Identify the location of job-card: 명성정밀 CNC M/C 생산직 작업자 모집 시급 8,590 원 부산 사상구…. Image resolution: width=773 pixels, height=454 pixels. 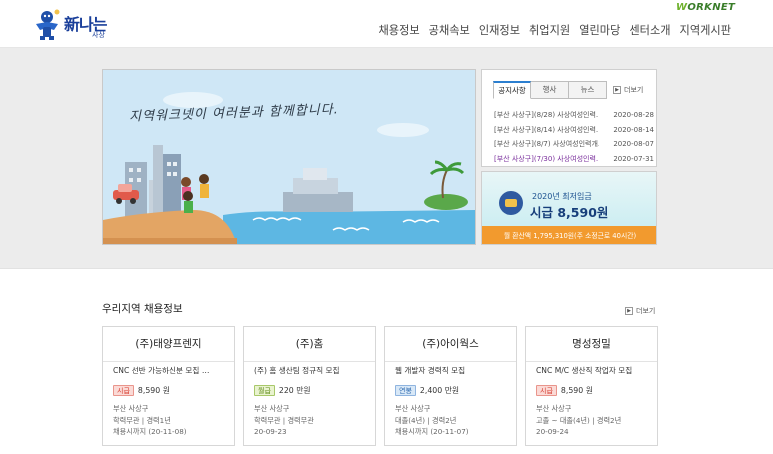
(591, 386).